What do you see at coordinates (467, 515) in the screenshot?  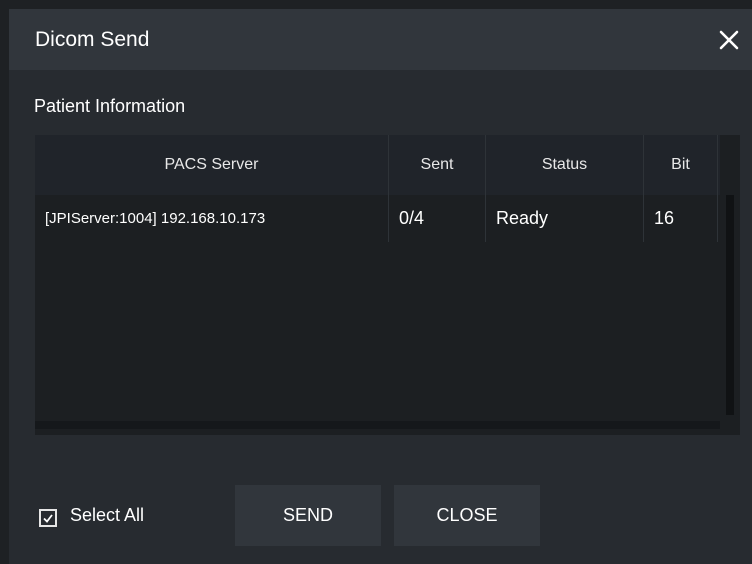 I see `close-button: CLOSE` at bounding box center [467, 515].